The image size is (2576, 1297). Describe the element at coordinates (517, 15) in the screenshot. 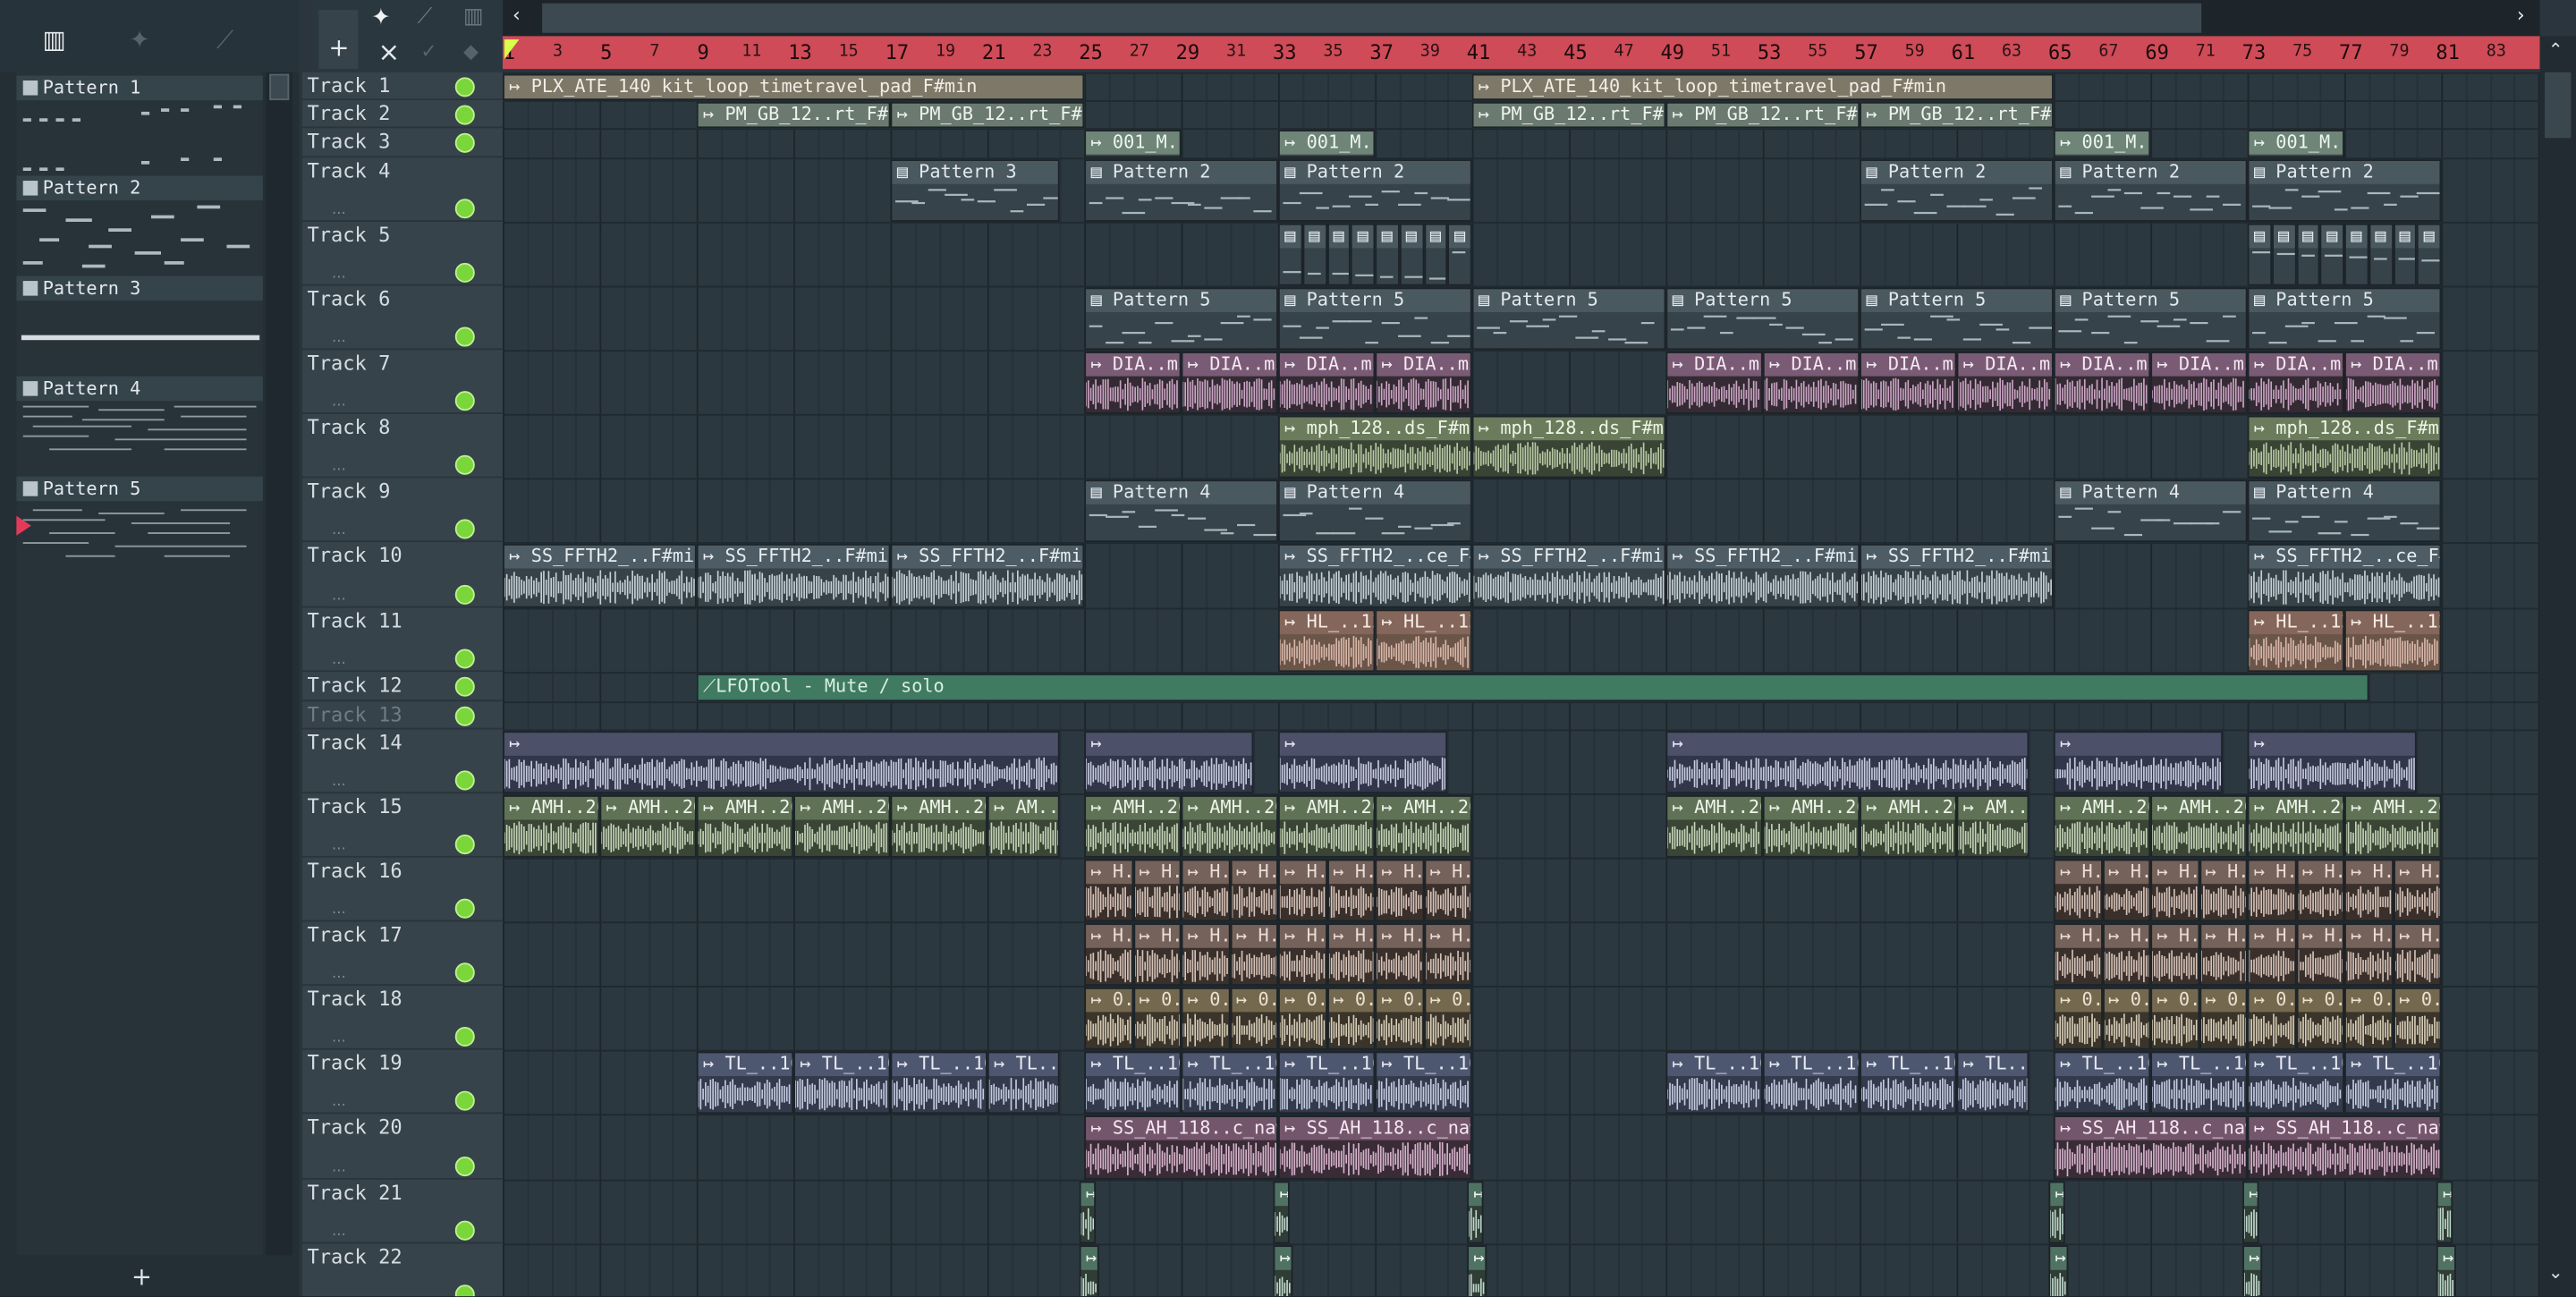

I see `scroll-left-icon: ‹` at that location.